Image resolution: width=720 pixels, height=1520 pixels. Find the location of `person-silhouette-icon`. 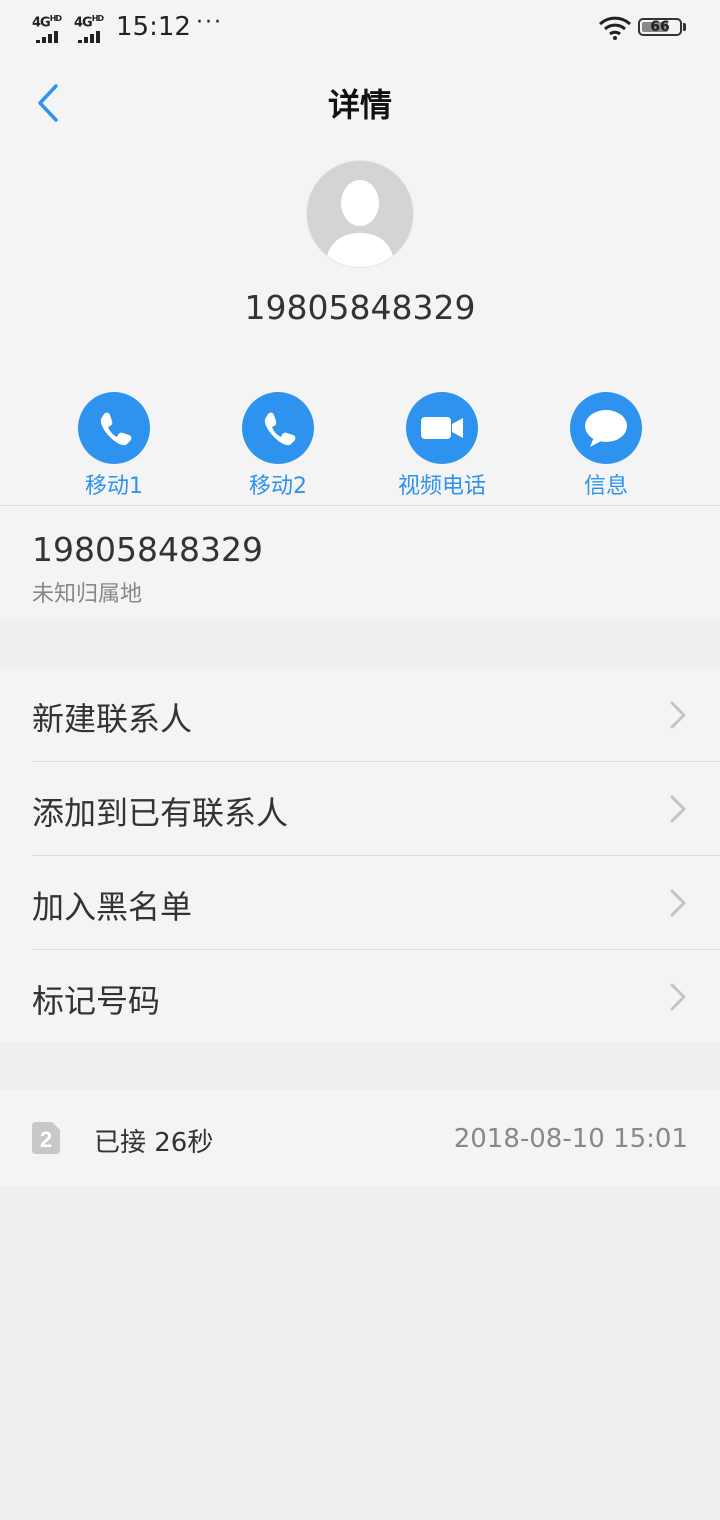

person-silhouette-icon is located at coordinates (360, 223).